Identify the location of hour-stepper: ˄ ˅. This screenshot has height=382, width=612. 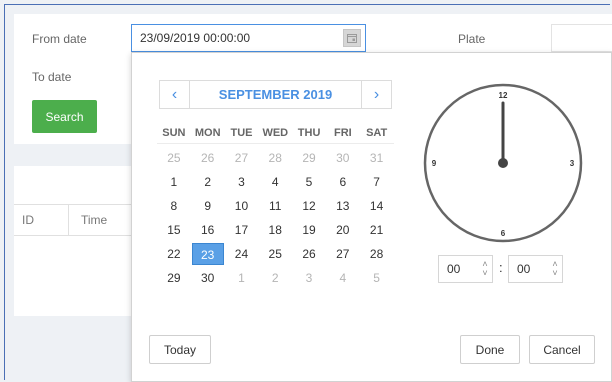
(485, 269).